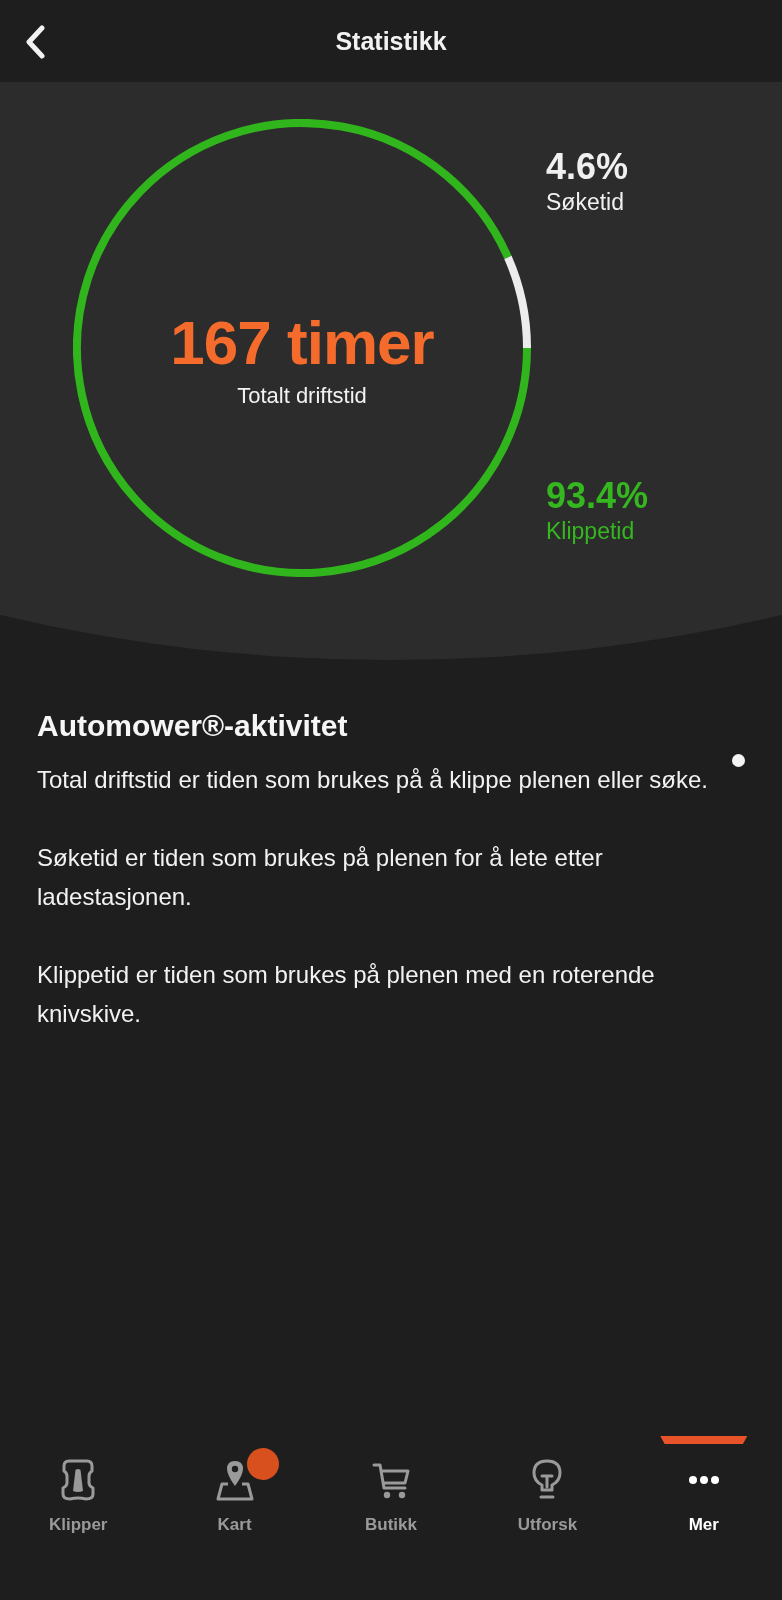  Describe the element at coordinates (320, 877) in the screenshot. I see `info-paragraph: Søketid er tiden som brukes på plenen for å lete etter ladestasjonen.` at that location.